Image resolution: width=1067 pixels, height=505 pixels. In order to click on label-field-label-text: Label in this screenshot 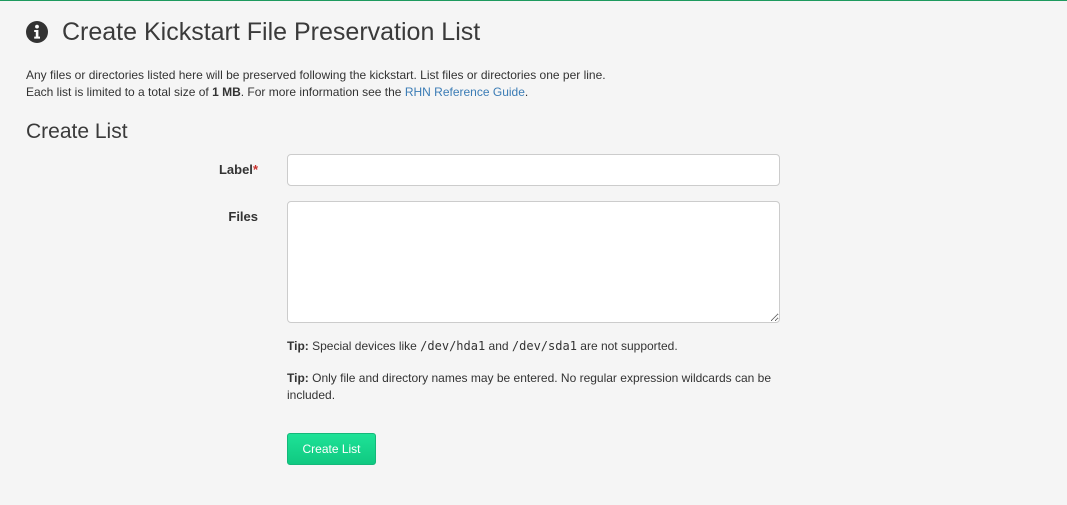, I will do `click(235, 169)`.